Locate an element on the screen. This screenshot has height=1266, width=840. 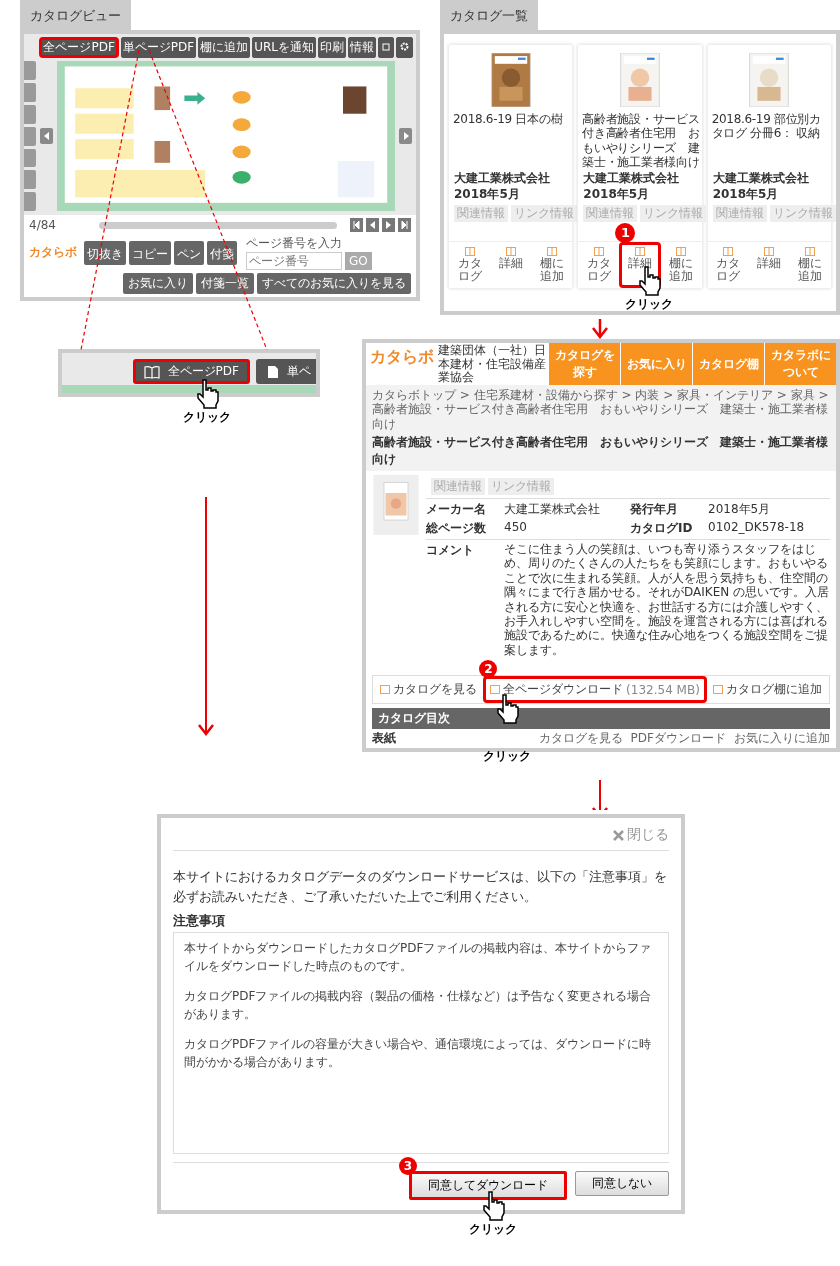
pdf-button: 全ページPDF is located at coordinates (191, 372).